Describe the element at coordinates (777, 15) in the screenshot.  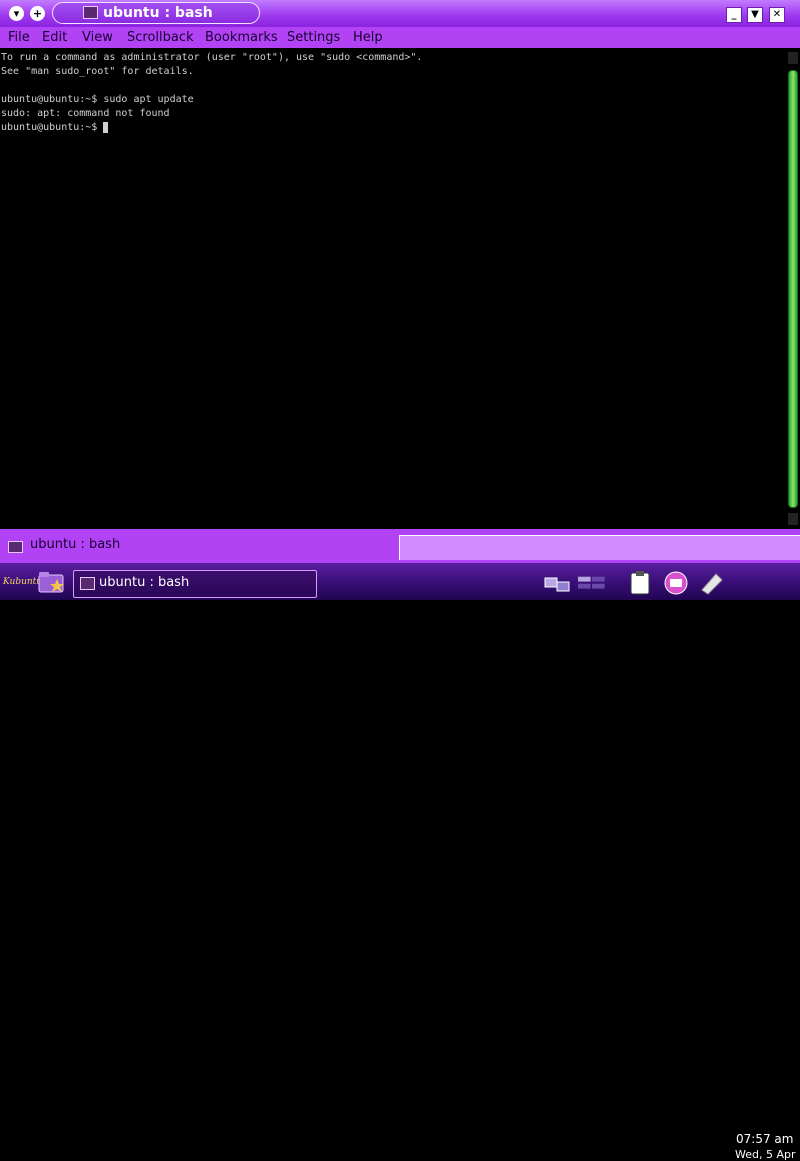
I see `close-button: ✕` at that location.